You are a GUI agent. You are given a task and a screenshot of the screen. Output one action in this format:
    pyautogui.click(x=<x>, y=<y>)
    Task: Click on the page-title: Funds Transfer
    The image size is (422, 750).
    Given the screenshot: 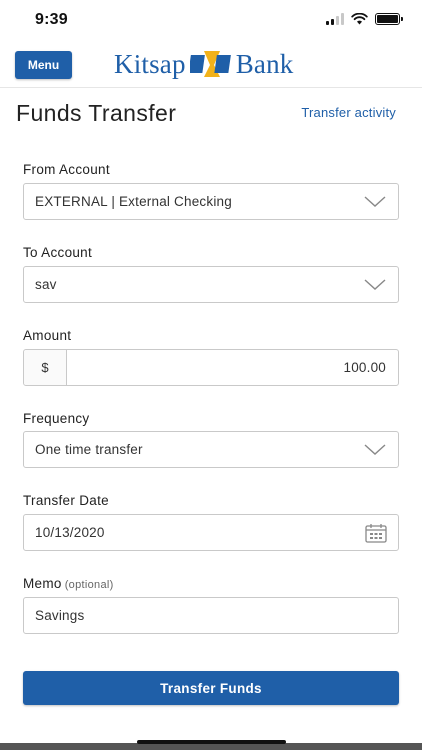 What is the action you would take?
    pyautogui.click(x=96, y=113)
    